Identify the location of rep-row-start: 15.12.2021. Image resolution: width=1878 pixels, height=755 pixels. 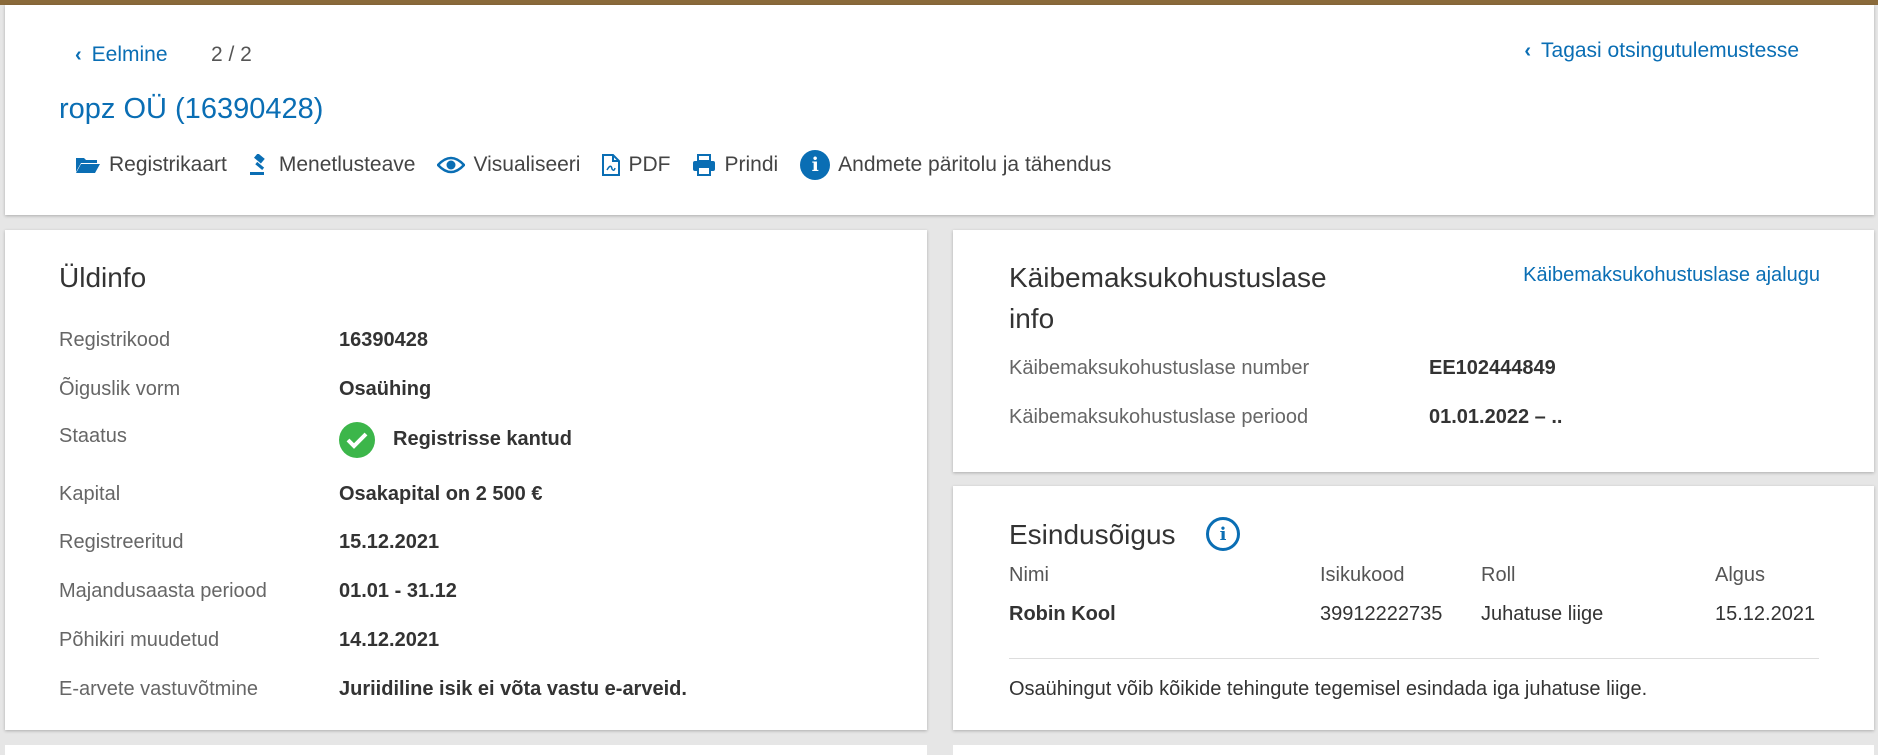
(1765, 614).